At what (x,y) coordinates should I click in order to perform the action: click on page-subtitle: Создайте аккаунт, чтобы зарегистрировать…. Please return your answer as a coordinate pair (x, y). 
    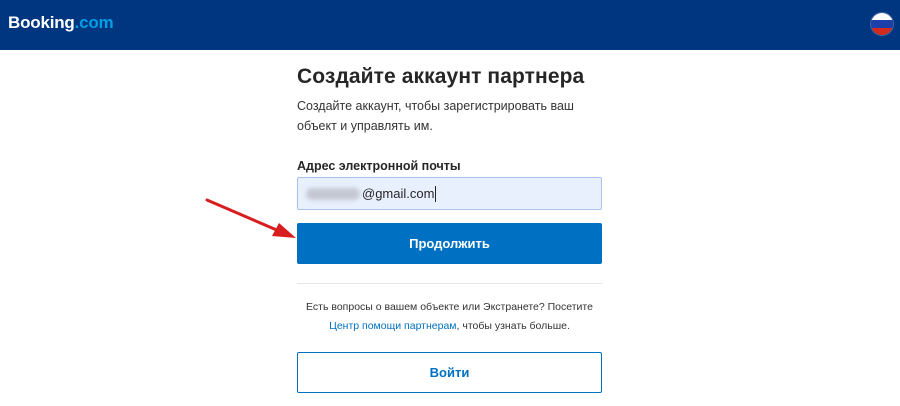
    Looking at the image, I should click on (435, 116).